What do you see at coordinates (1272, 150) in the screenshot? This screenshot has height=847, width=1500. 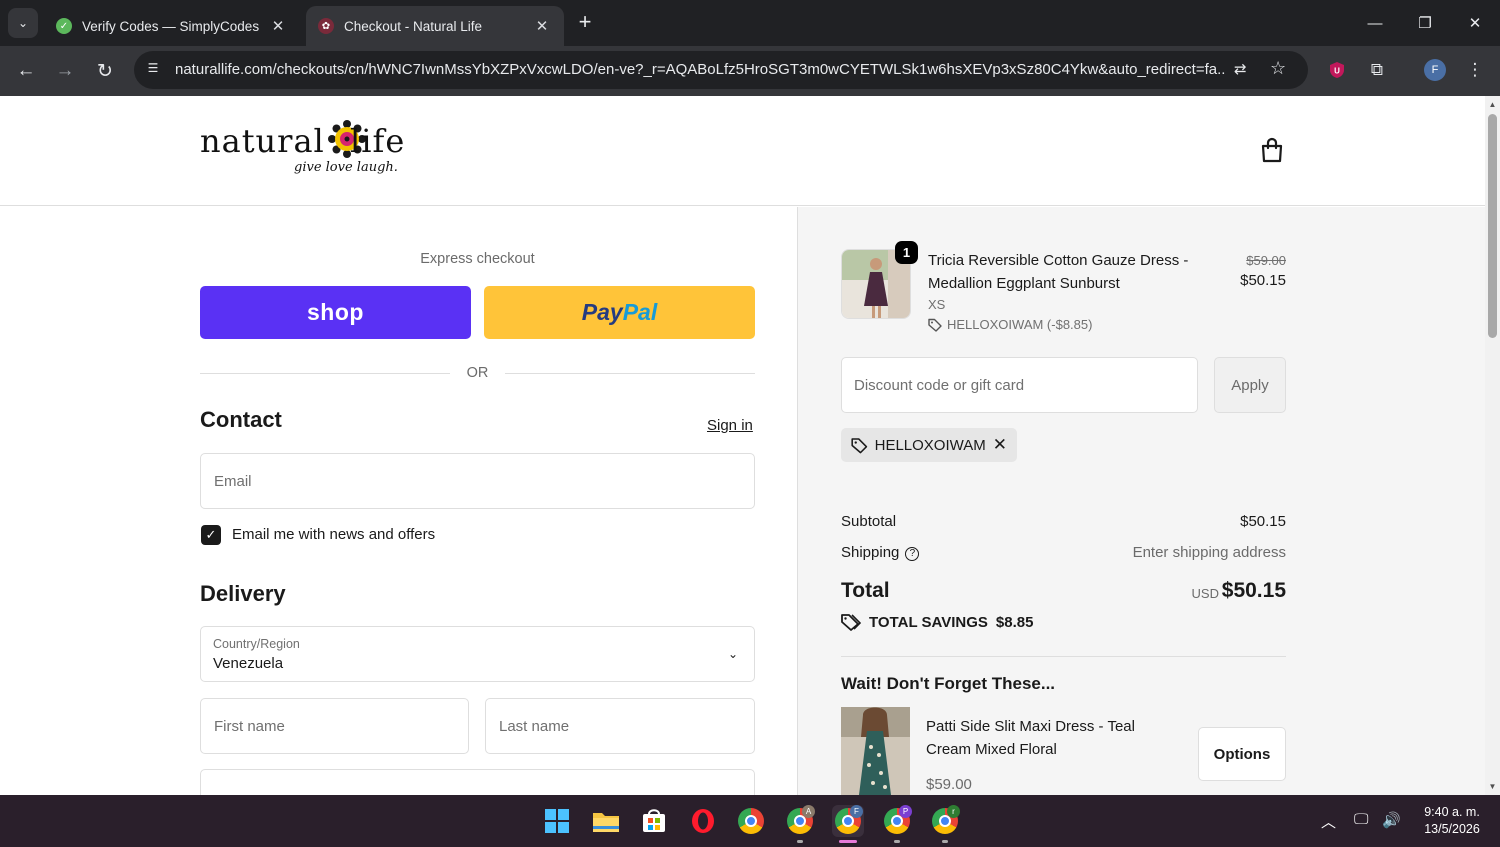 I see `shopping-bag-icon` at bounding box center [1272, 150].